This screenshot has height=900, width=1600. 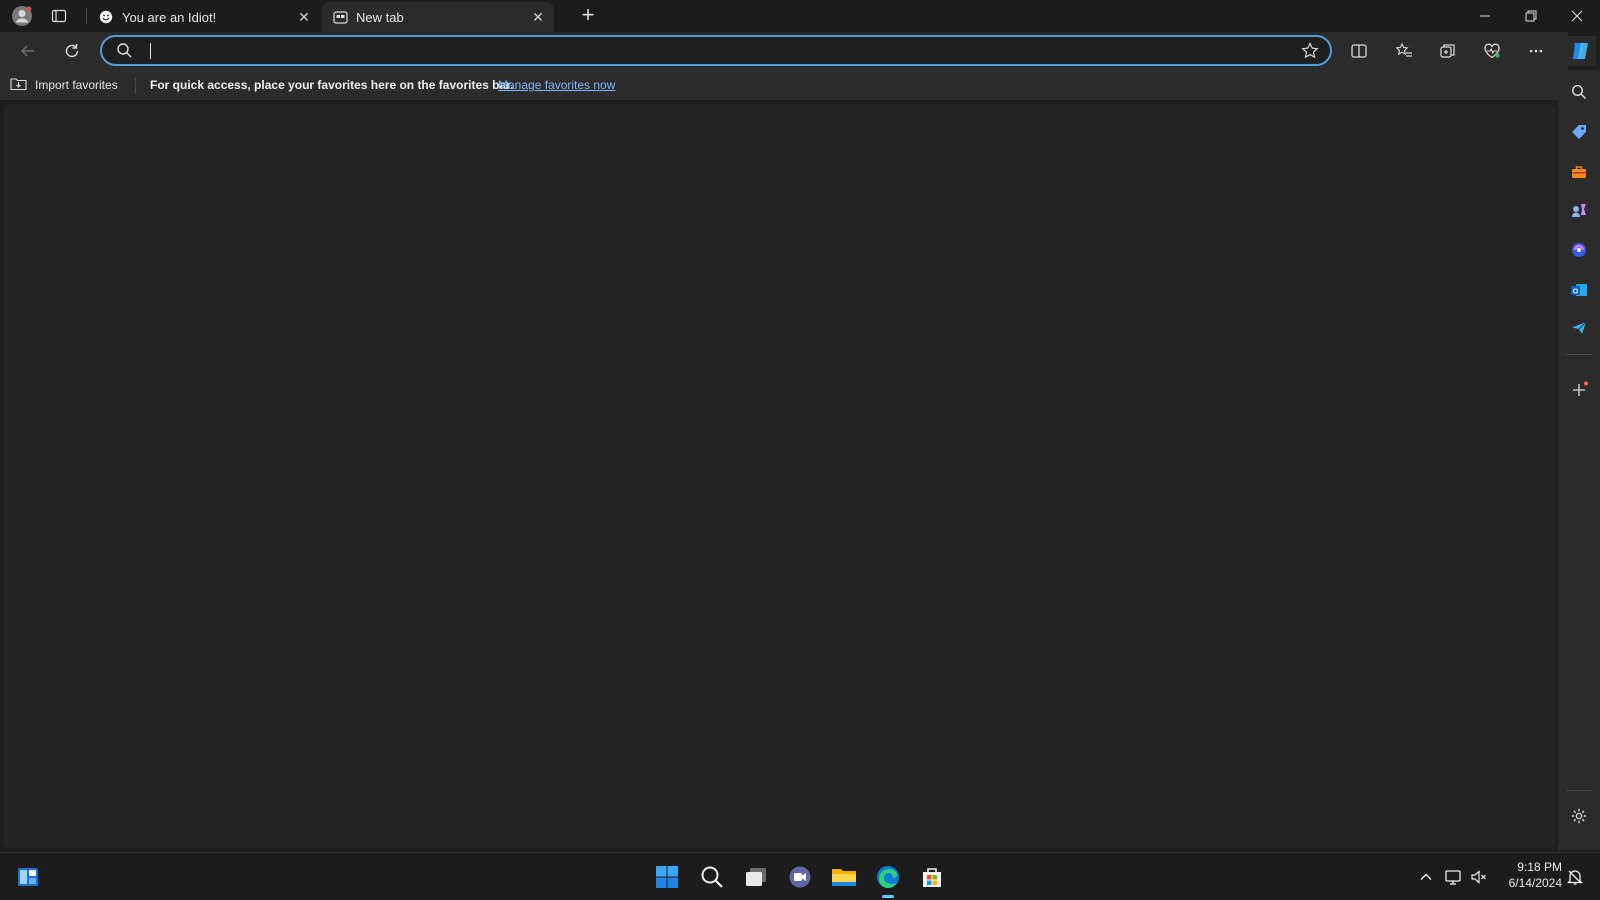 What do you see at coordinates (888, 879) in the screenshot?
I see `edge-icon` at bounding box center [888, 879].